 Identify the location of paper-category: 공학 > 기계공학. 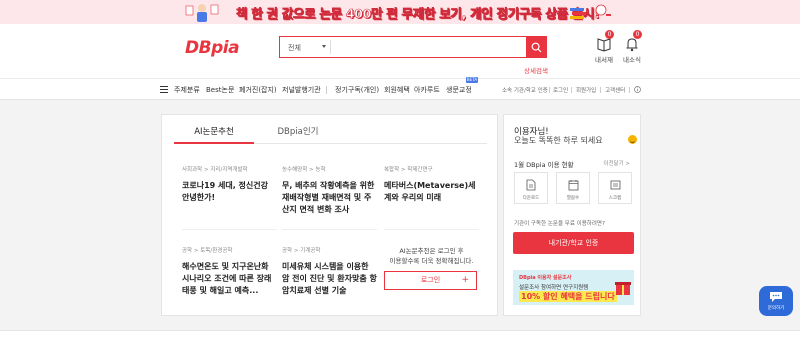
(301, 251).